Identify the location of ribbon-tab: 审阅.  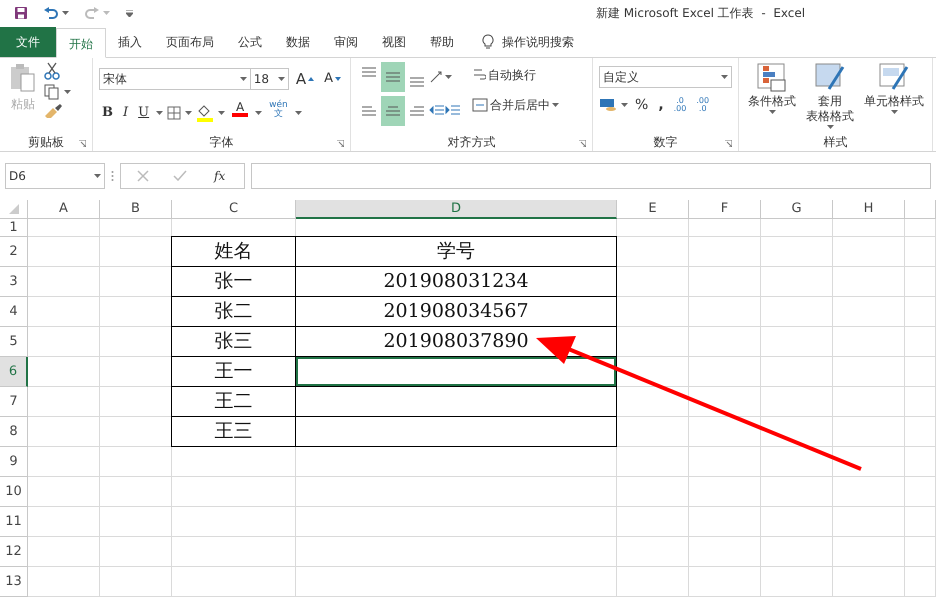
(346, 42).